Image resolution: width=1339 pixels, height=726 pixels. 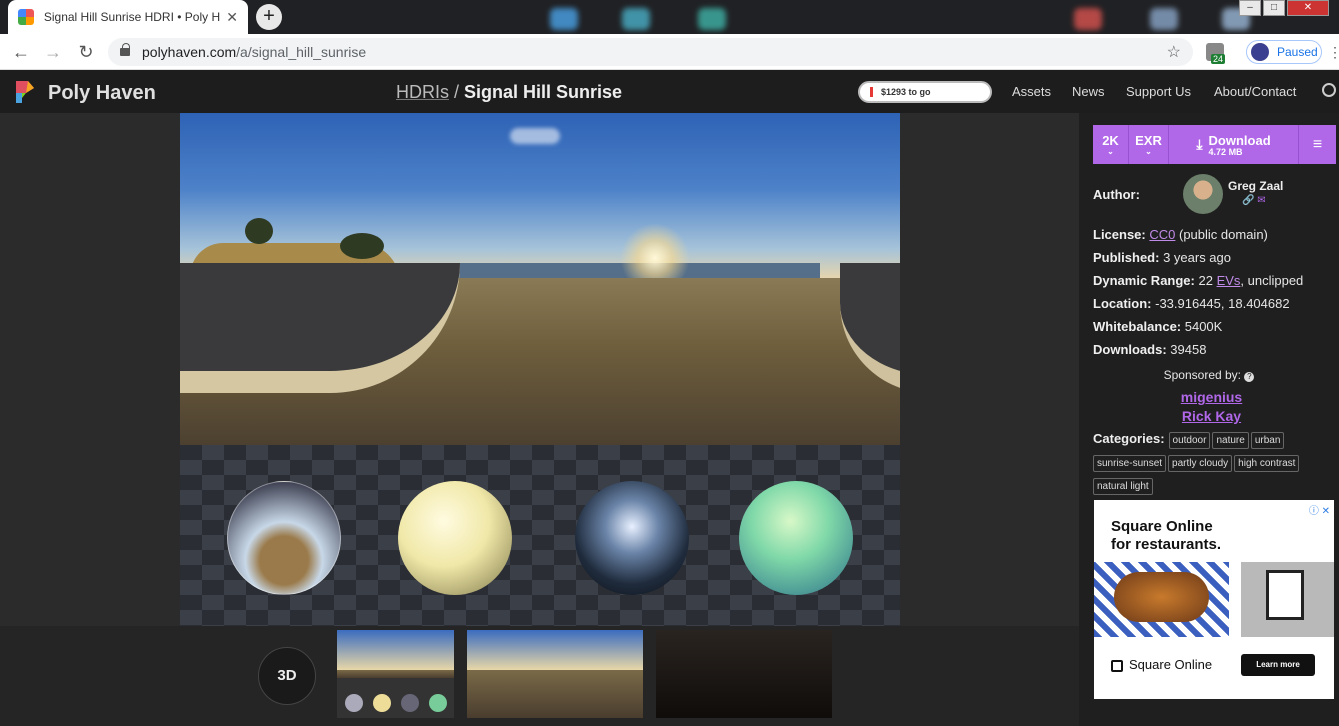 What do you see at coordinates (1199, 144) in the screenshot?
I see `download-icon: ⤓` at bounding box center [1199, 144].